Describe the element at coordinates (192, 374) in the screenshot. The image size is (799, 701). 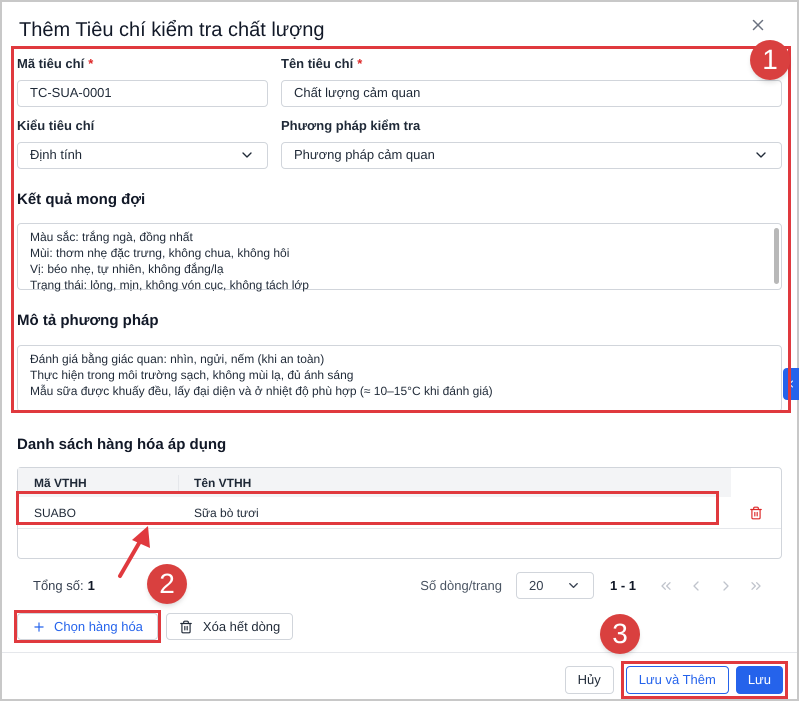
I see `text-line: Thực hiện trong môi trường sạch, không mùi lạ, đủ ánh sáng` at that location.